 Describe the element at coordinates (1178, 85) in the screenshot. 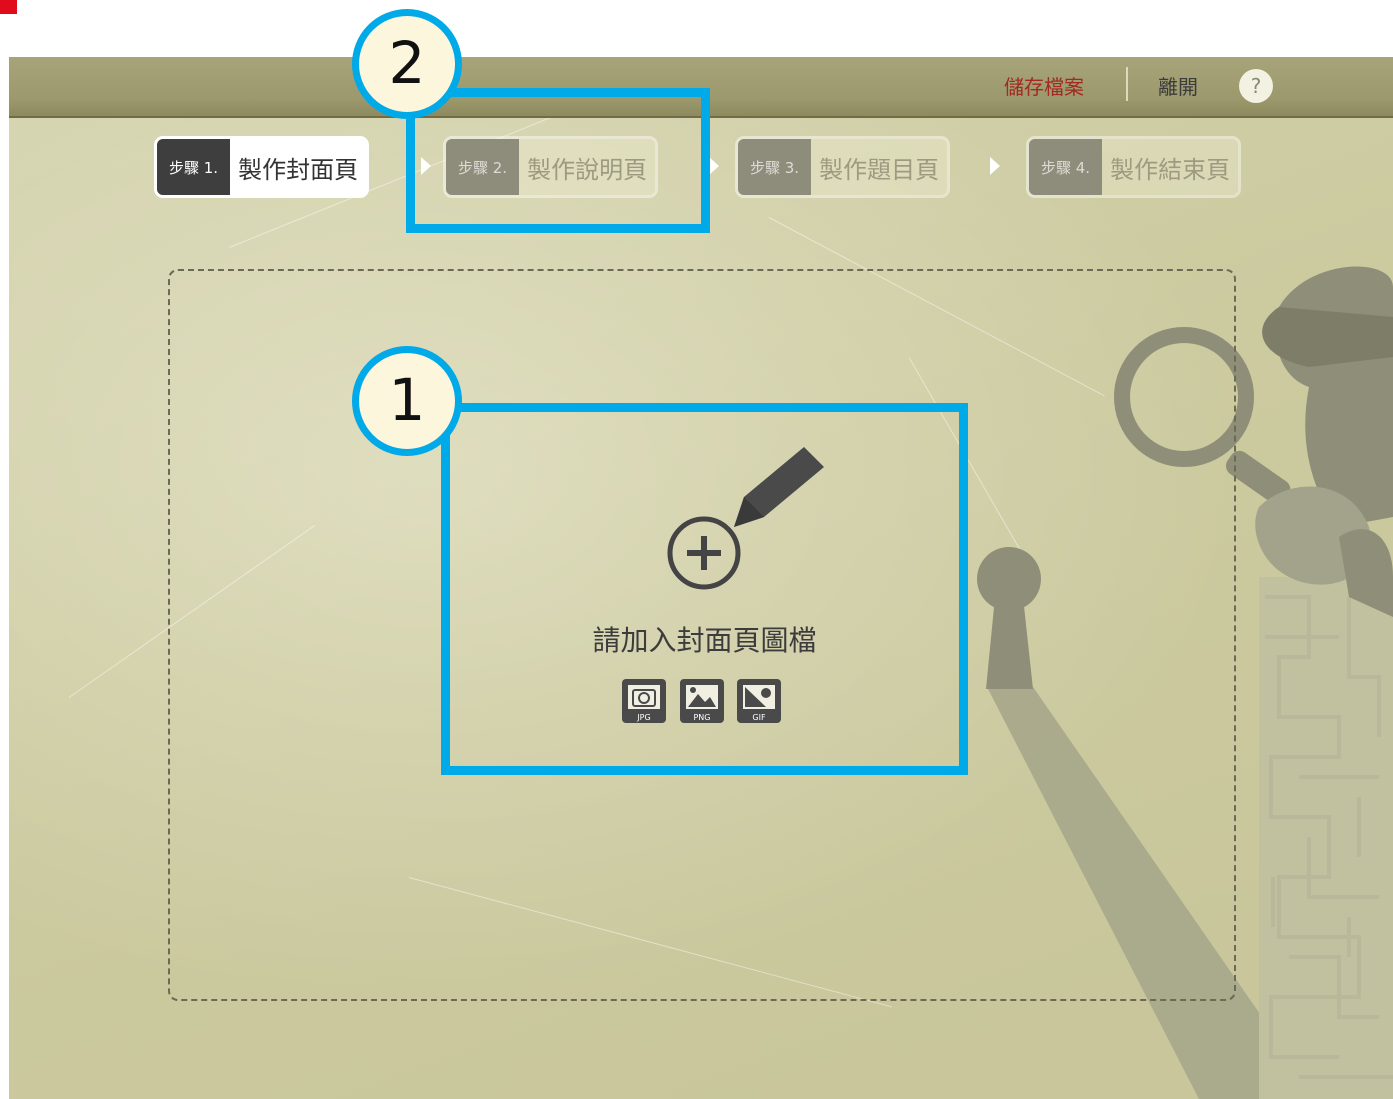

I see `exit-link: 離開` at that location.